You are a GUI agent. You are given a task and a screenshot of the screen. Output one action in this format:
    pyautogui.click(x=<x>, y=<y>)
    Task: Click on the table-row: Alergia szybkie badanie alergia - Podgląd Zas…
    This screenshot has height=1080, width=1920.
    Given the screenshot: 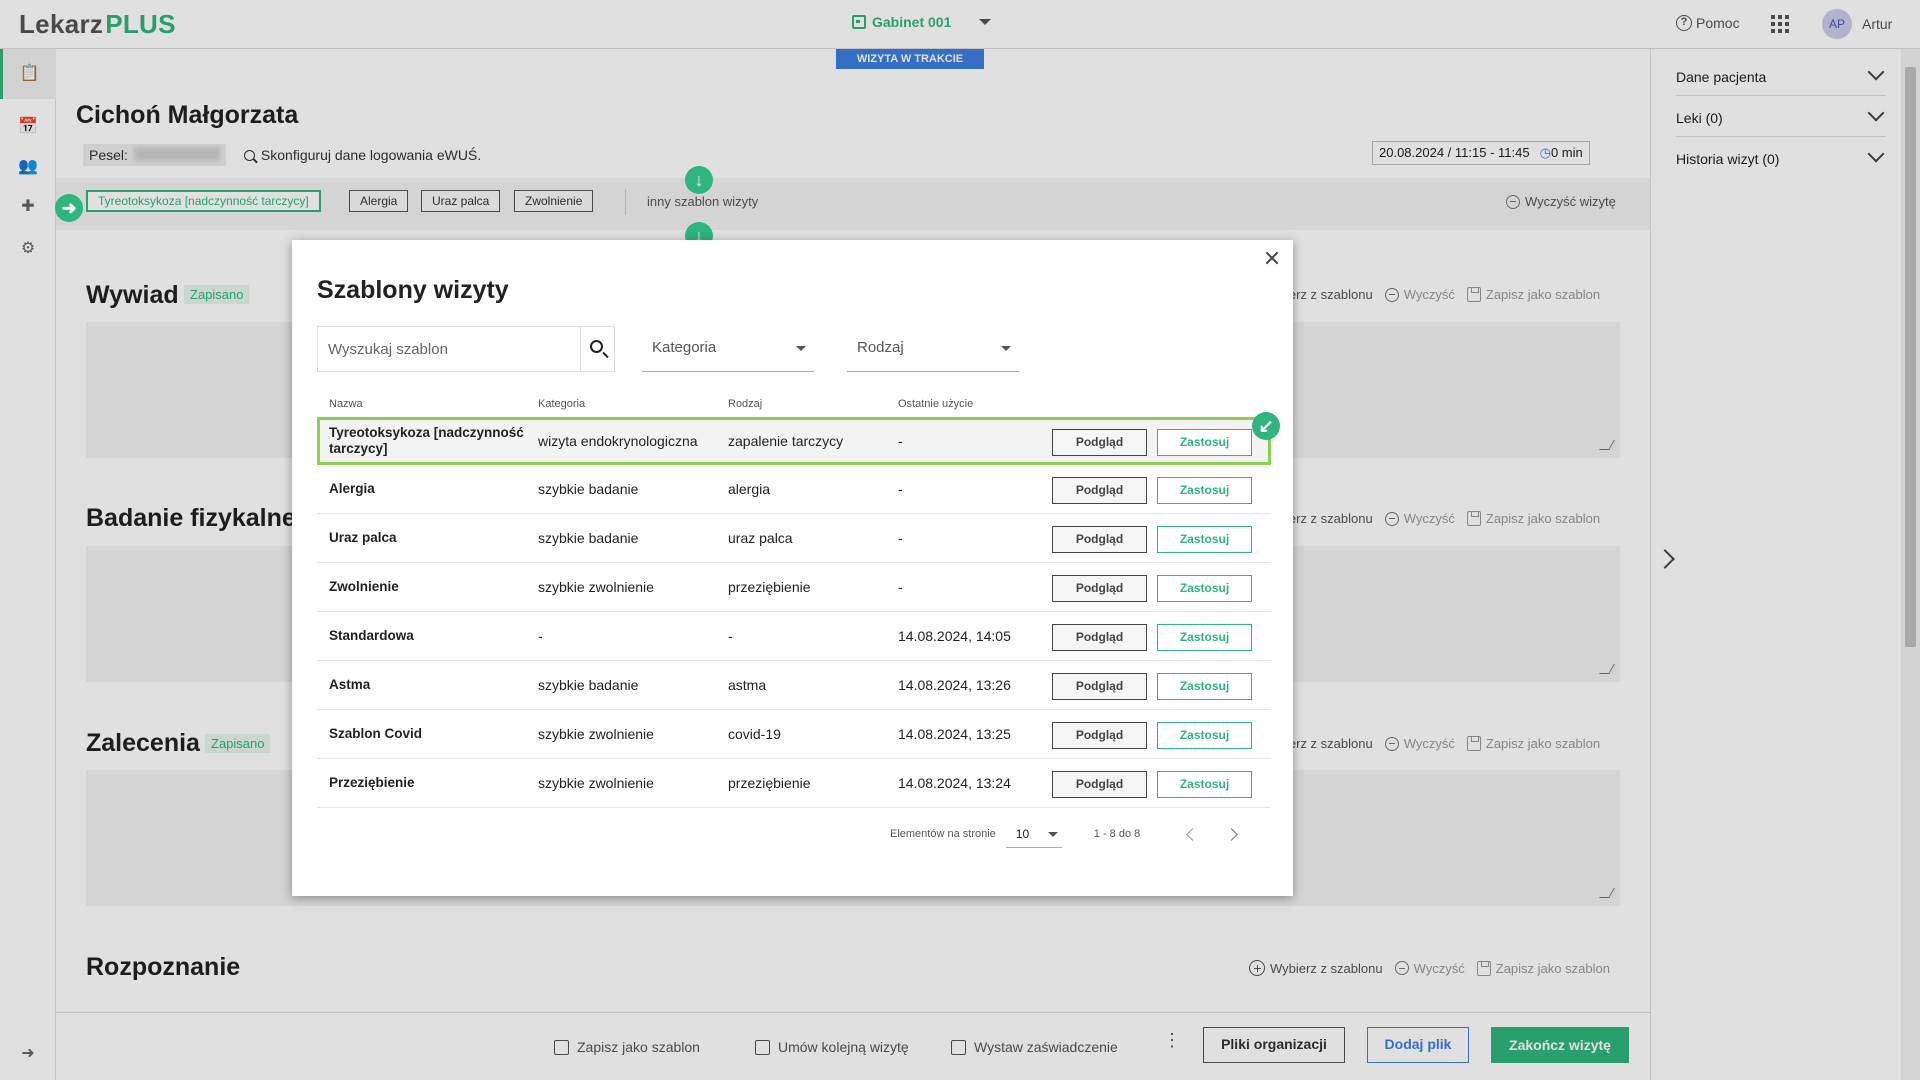 What is the action you would take?
    pyautogui.click(x=794, y=489)
    